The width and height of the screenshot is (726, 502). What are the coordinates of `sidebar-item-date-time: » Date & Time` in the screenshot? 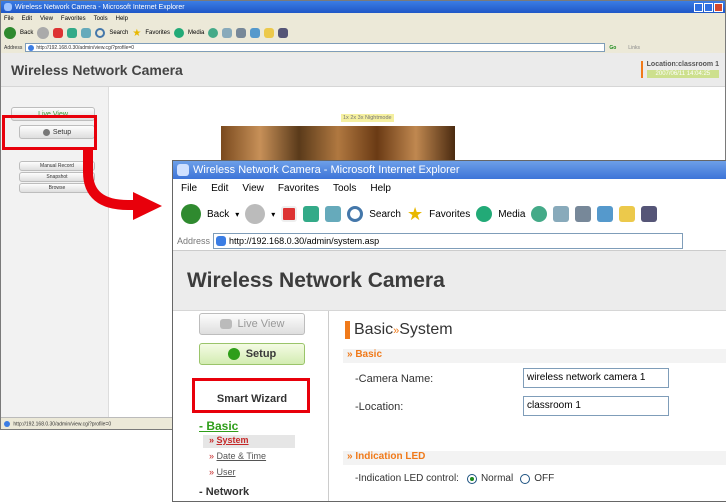 It's located at (237, 456).